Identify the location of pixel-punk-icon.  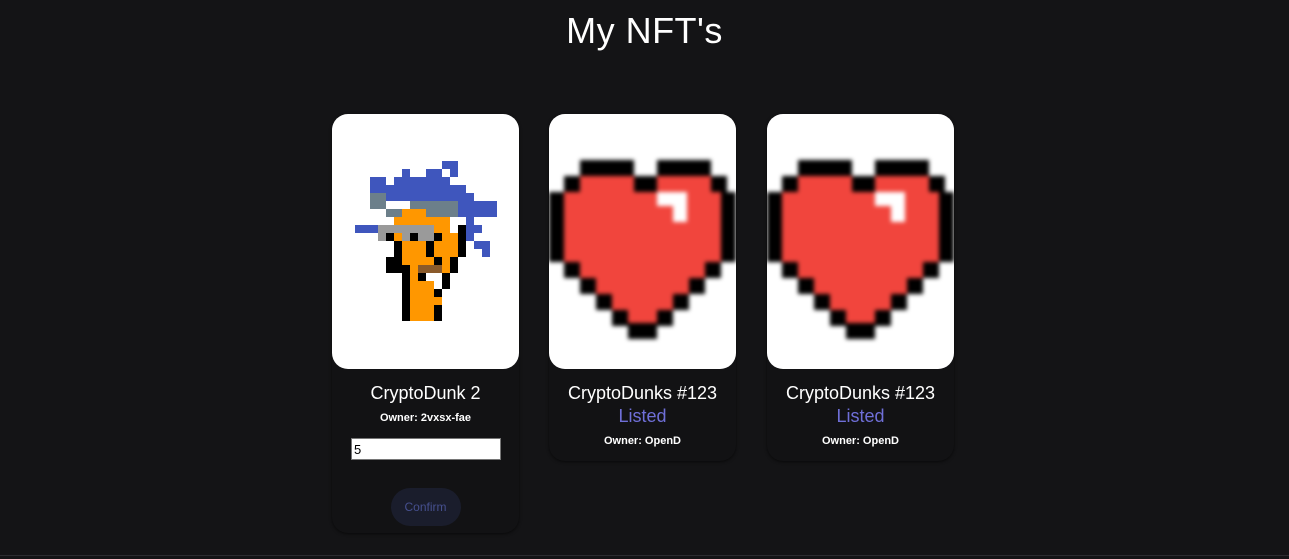
(426, 241).